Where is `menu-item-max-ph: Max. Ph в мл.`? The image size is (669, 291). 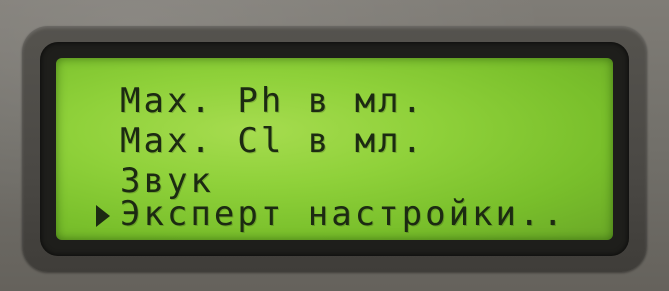 menu-item-max-ph: Max. Ph в мл. is located at coordinates (273, 101).